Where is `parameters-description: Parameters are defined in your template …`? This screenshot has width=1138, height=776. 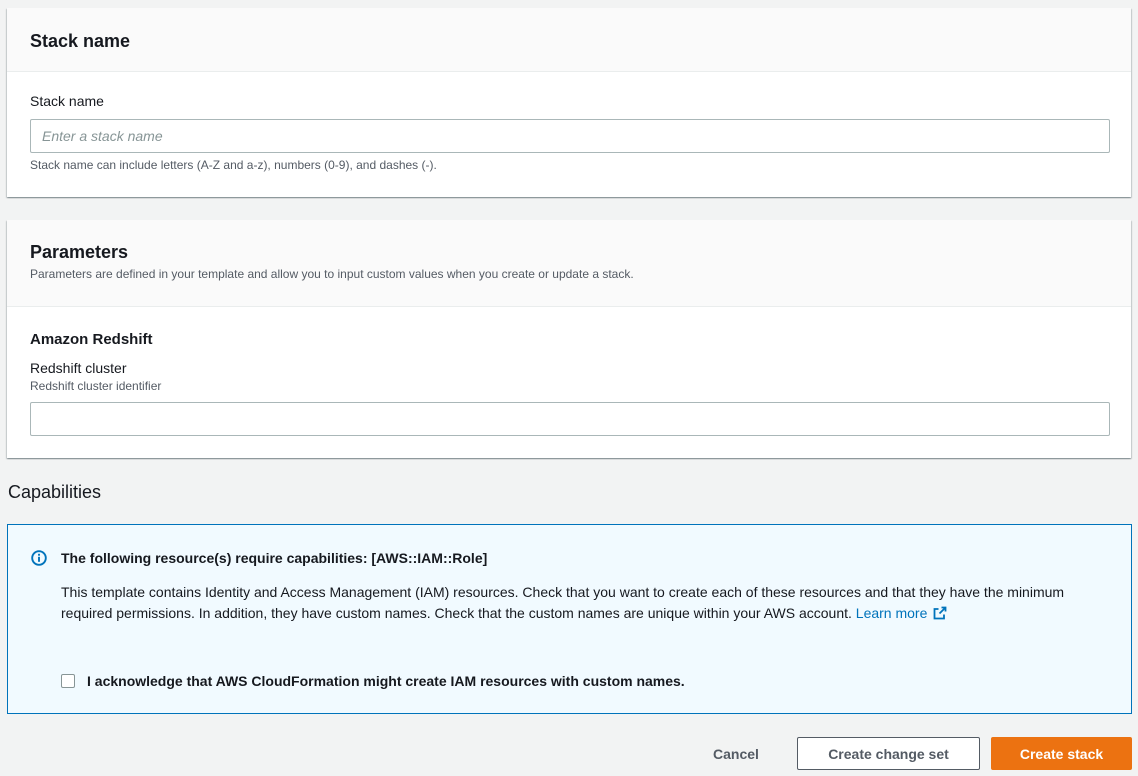 parameters-description: Parameters are defined in your template … is located at coordinates (332, 274).